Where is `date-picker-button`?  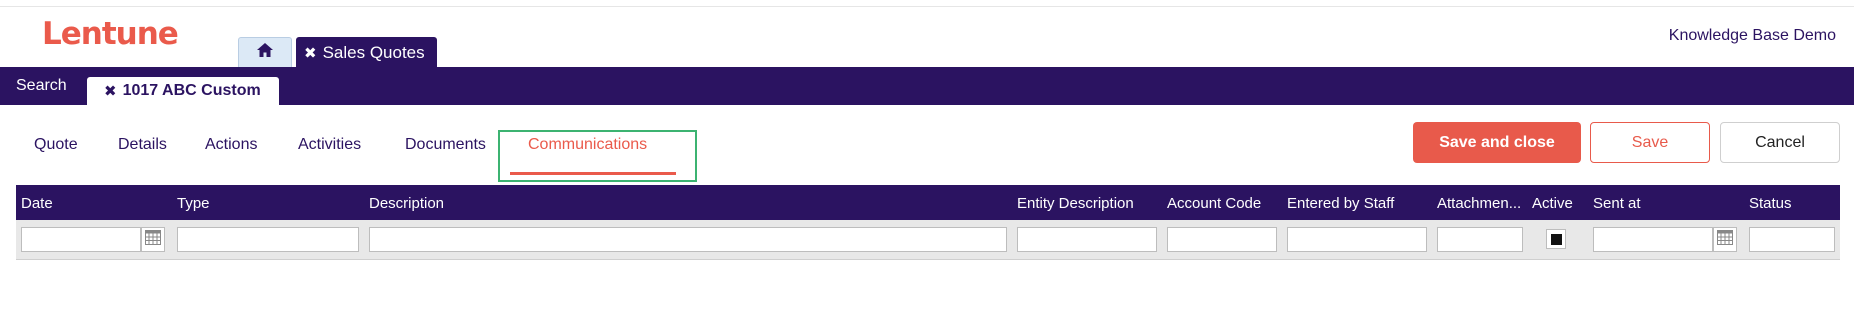 date-picker-button is located at coordinates (153, 239).